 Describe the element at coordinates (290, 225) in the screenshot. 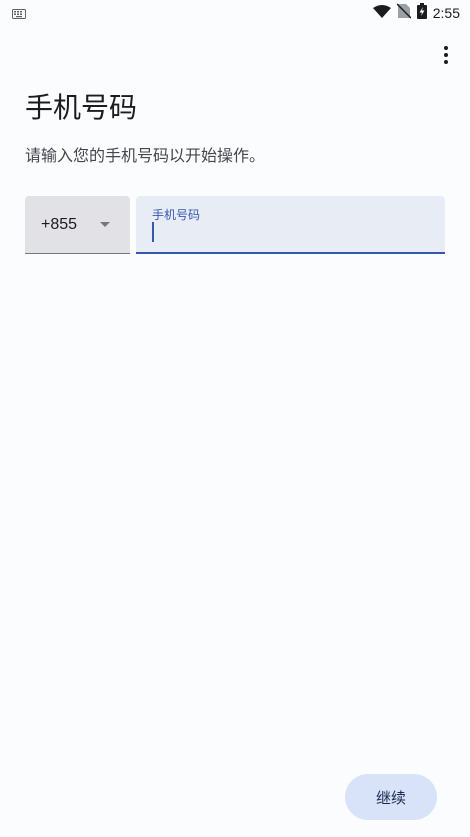

I see `phone-number-input: 手机号码` at that location.